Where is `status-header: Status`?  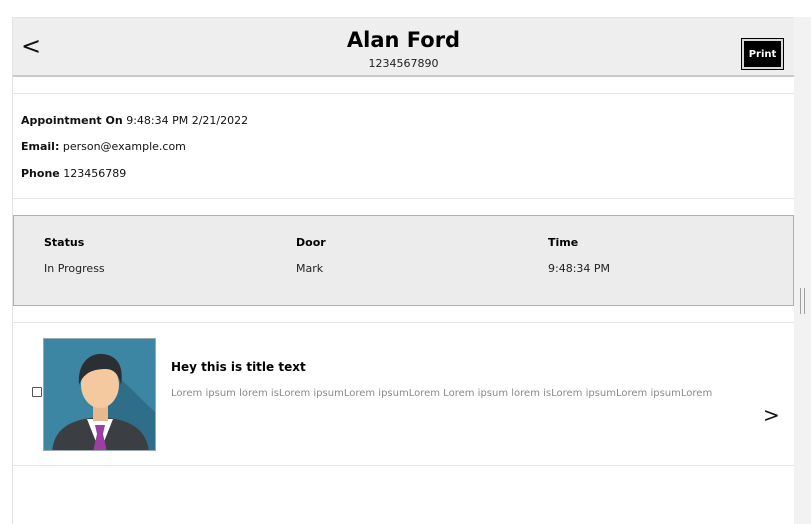 status-header: Status is located at coordinates (64, 242).